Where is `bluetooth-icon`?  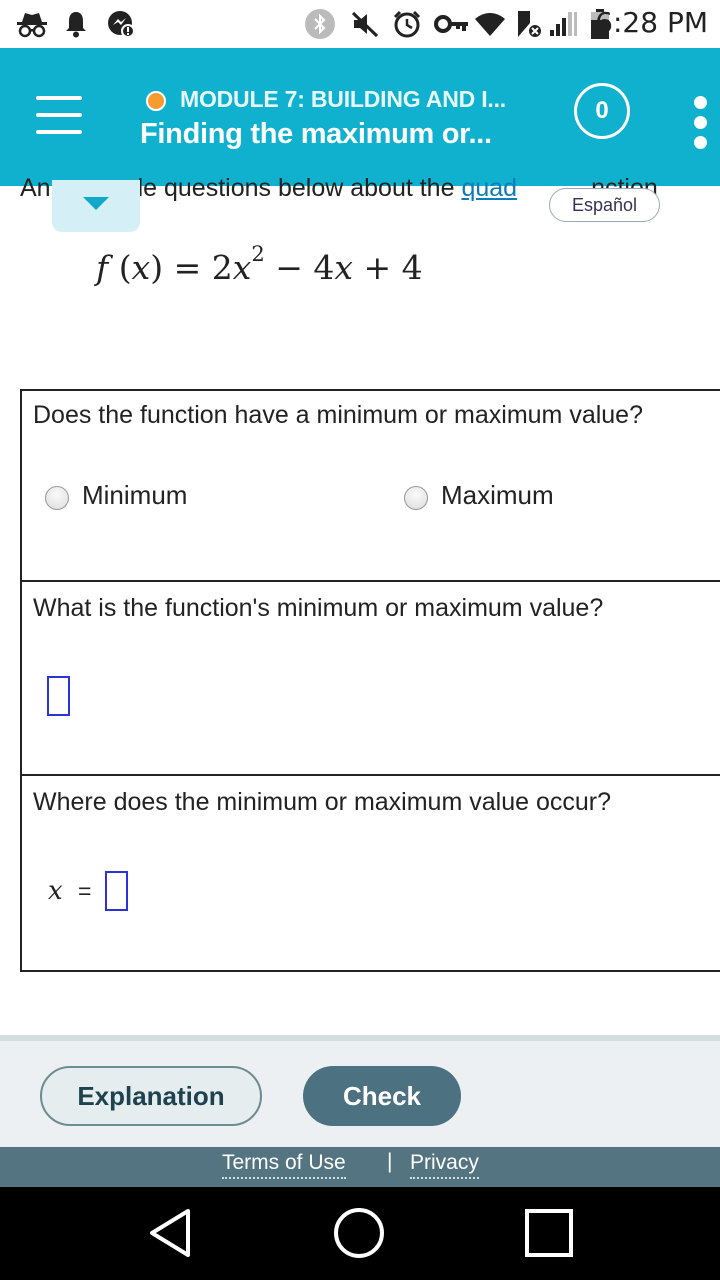
bluetooth-icon is located at coordinates (320, 24).